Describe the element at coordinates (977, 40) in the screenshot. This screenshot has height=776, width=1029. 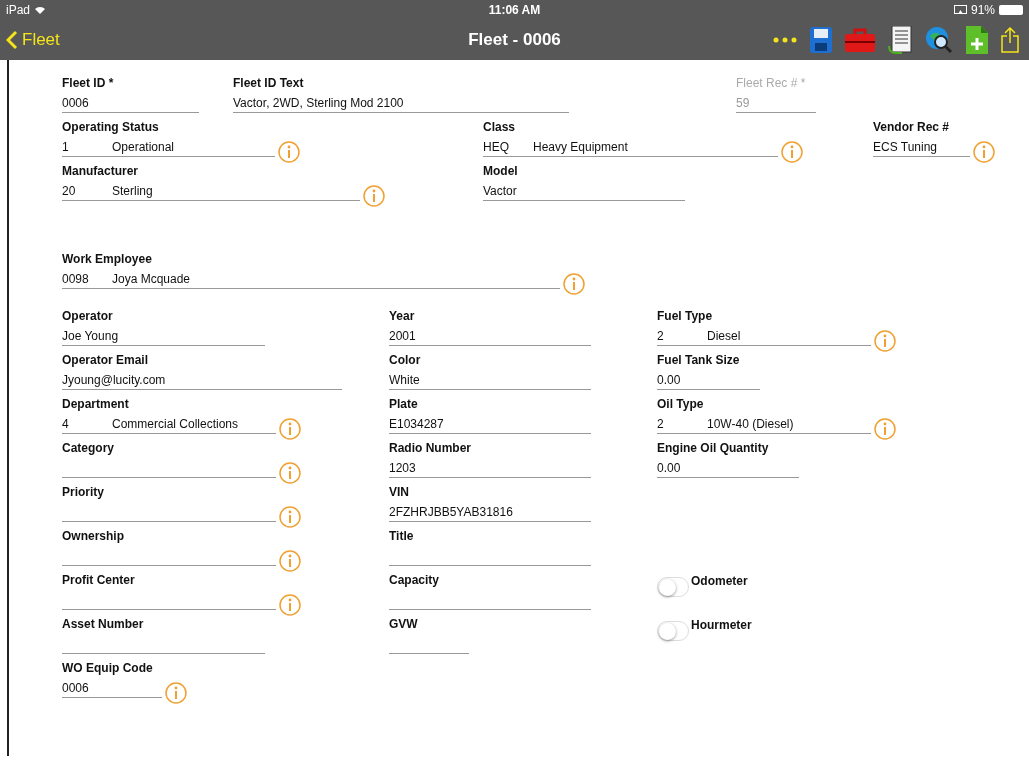
I see `add-document-icon` at that location.